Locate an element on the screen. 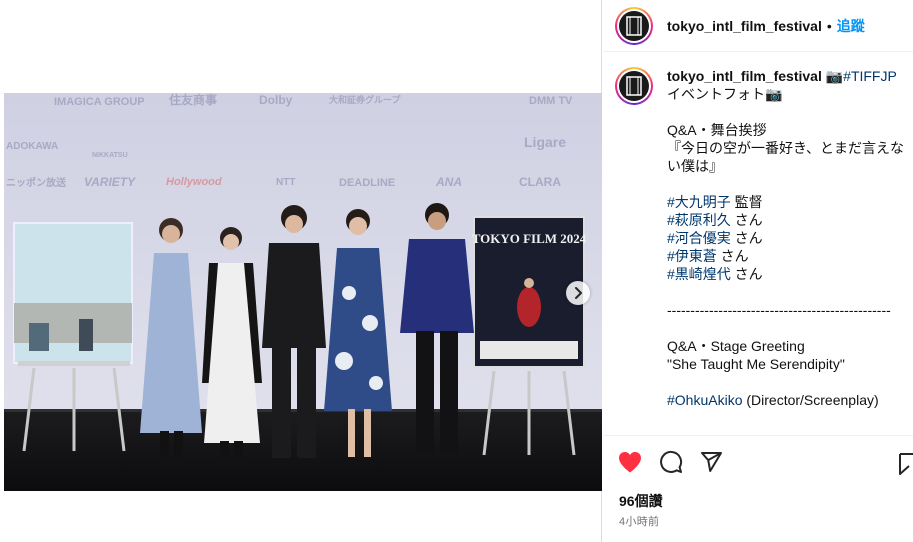 This screenshot has width=913, height=542. comment-button is located at coordinates (671, 462).